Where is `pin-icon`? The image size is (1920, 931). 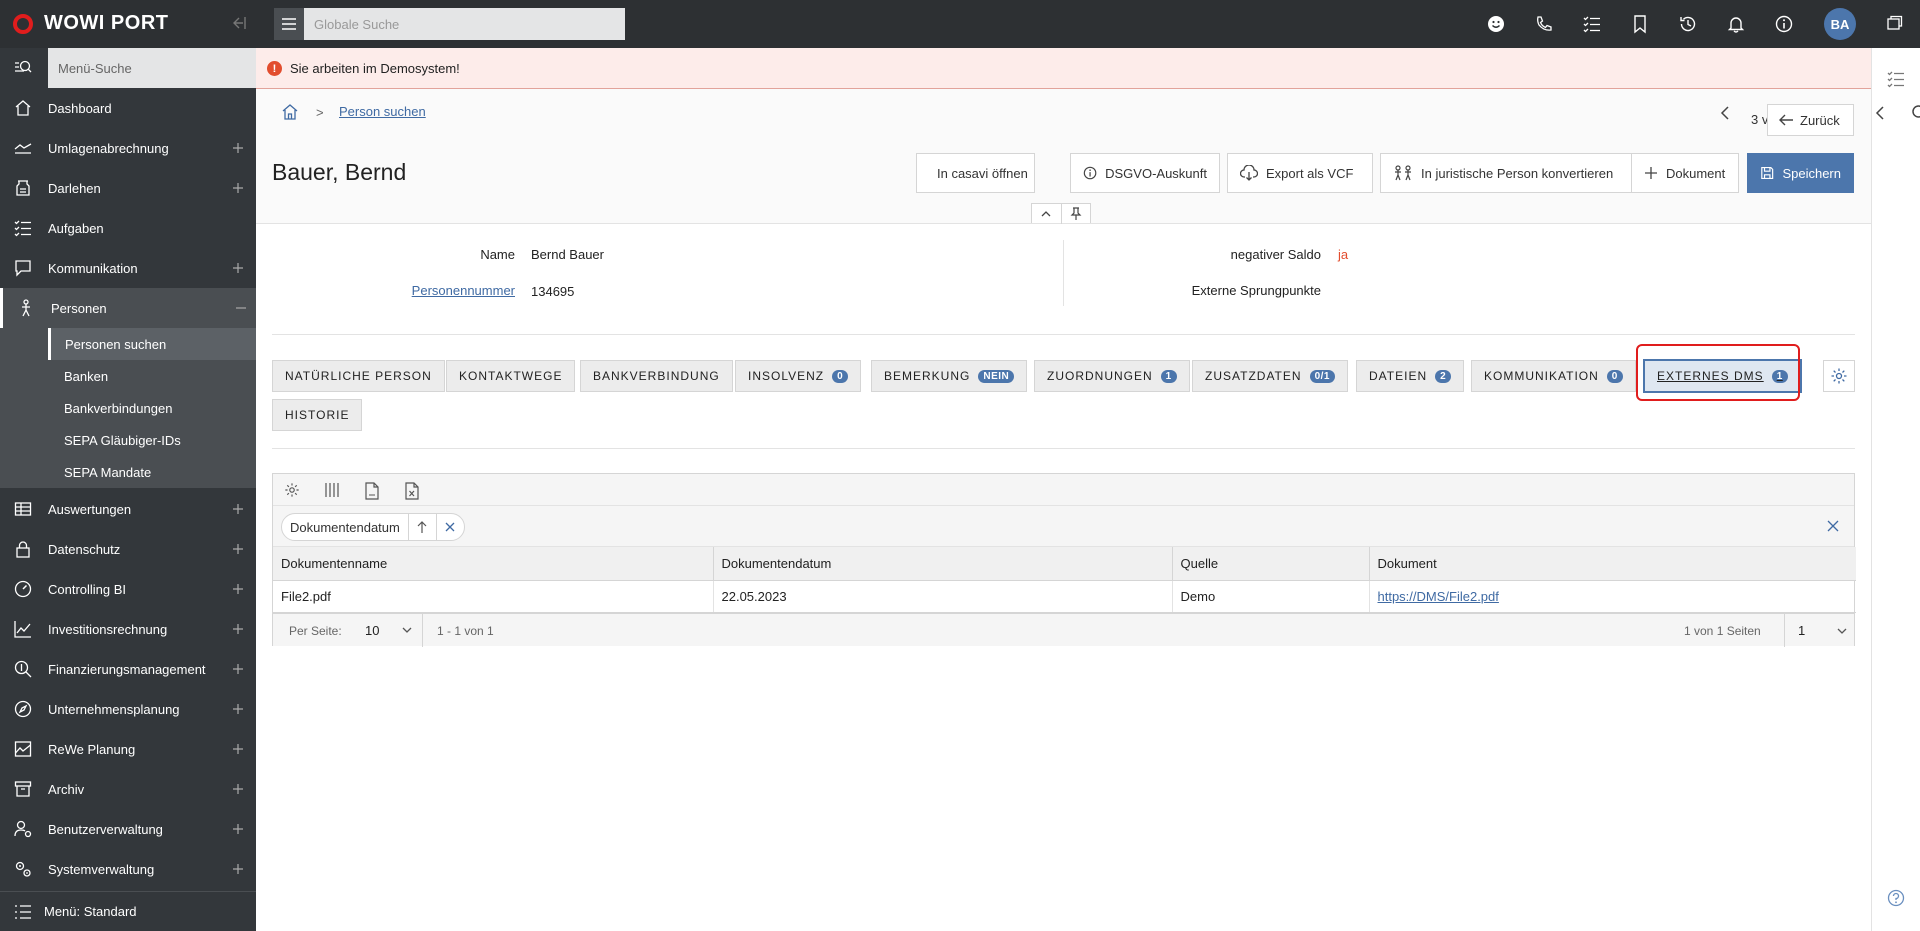 pin-icon is located at coordinates (1076, 213).